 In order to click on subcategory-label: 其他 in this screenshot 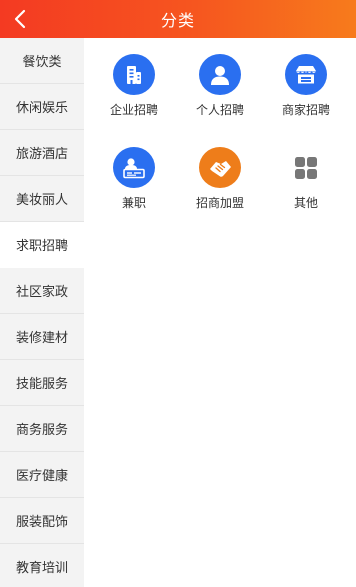, I will do `click(305, 203)`.